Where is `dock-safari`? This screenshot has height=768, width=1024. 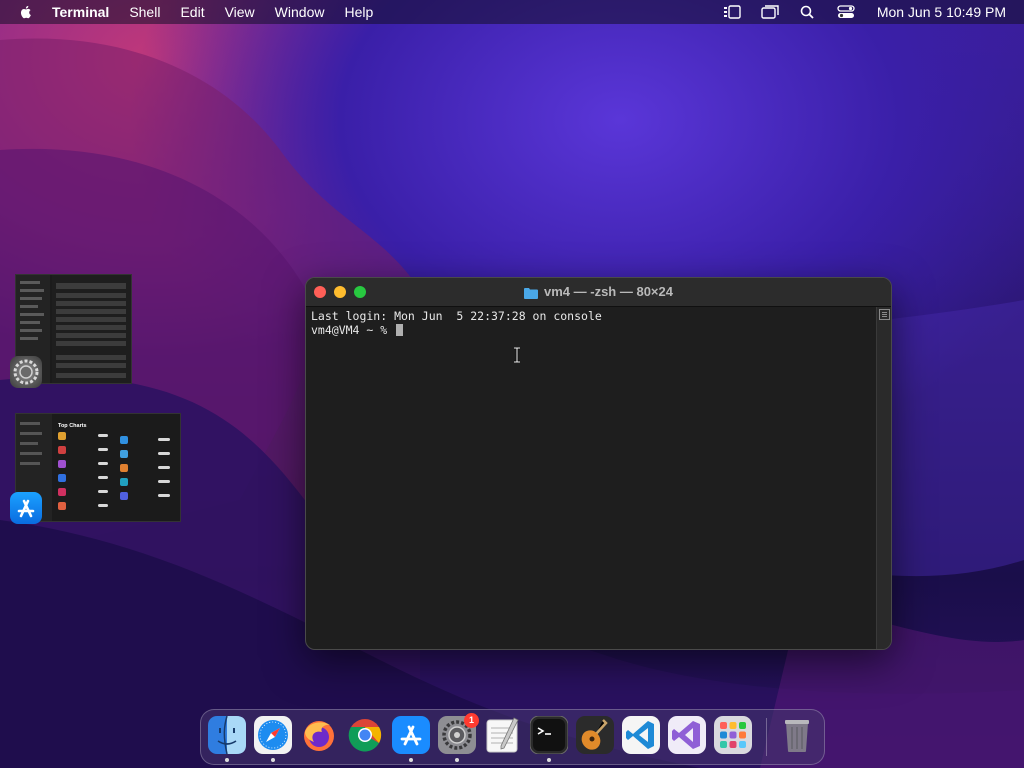 dock-safari is located at coordinates (273, 735).